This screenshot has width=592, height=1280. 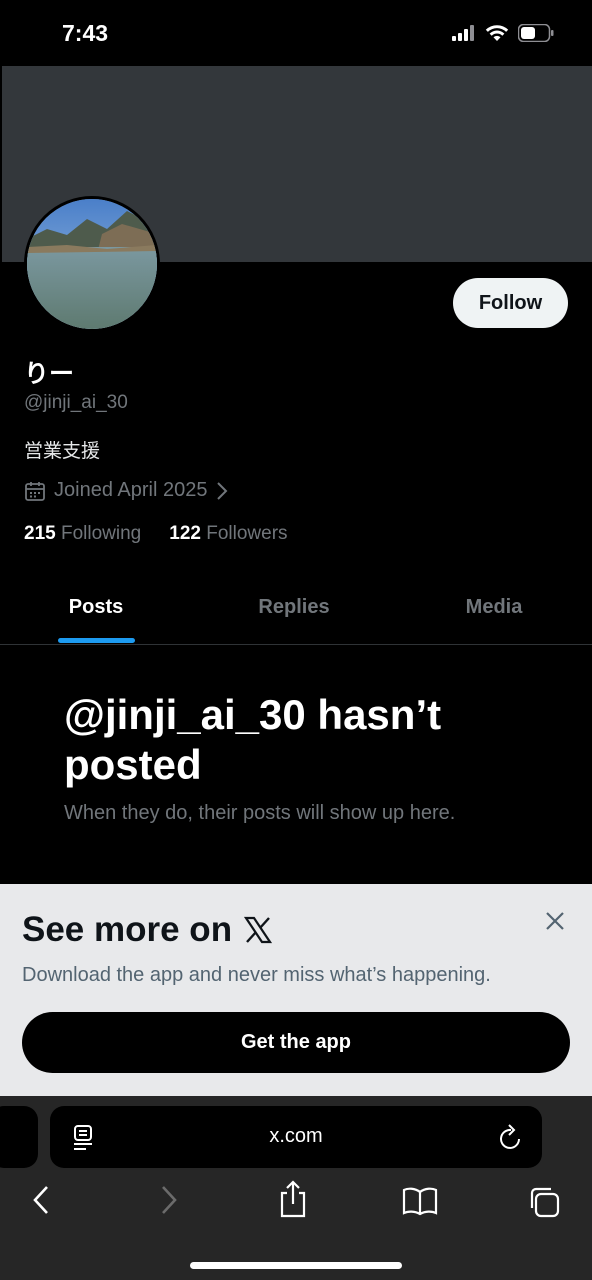 I want to click on followers-count: 122, so click(x=185, y=533).